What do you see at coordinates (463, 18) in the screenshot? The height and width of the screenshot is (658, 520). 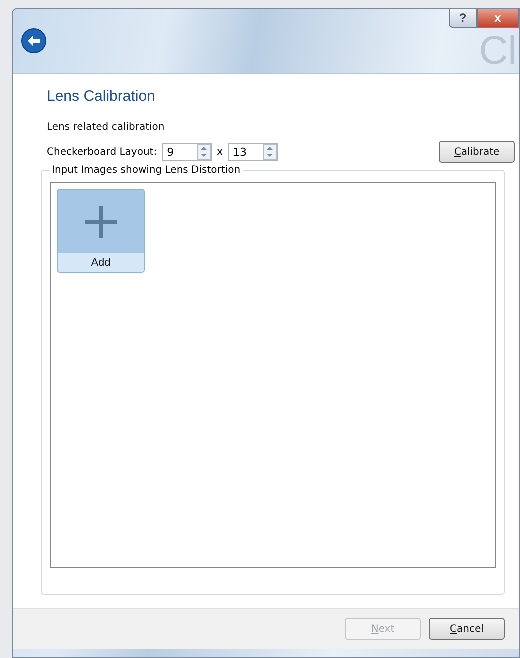 I see `help-button: ?` at bounding box center [463, 18].